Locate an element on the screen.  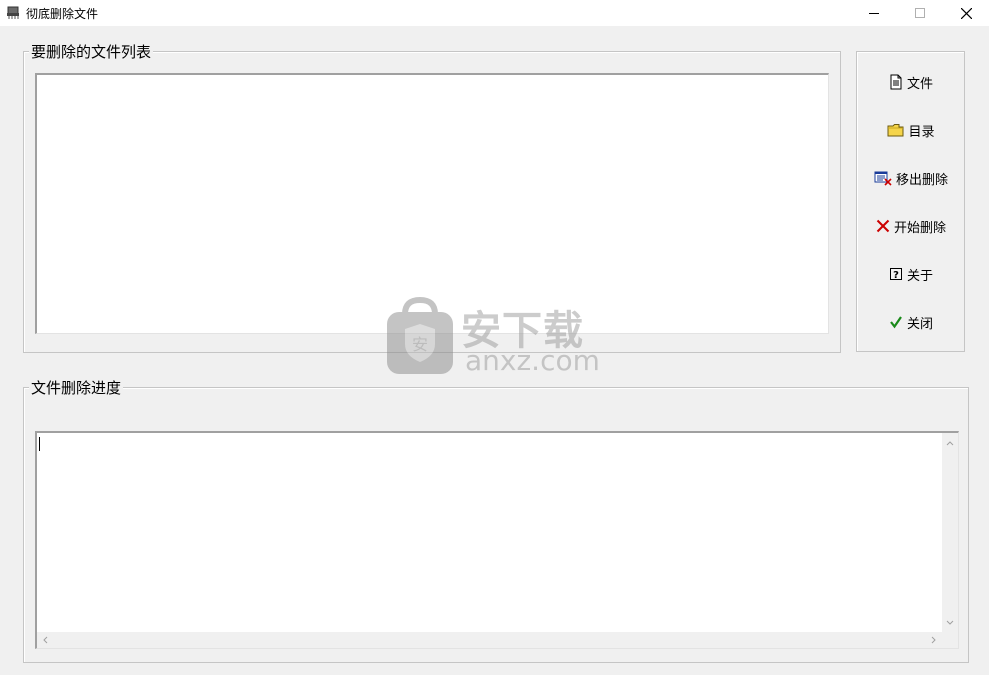
scroll-right-button is located at coordinates (934, 640).